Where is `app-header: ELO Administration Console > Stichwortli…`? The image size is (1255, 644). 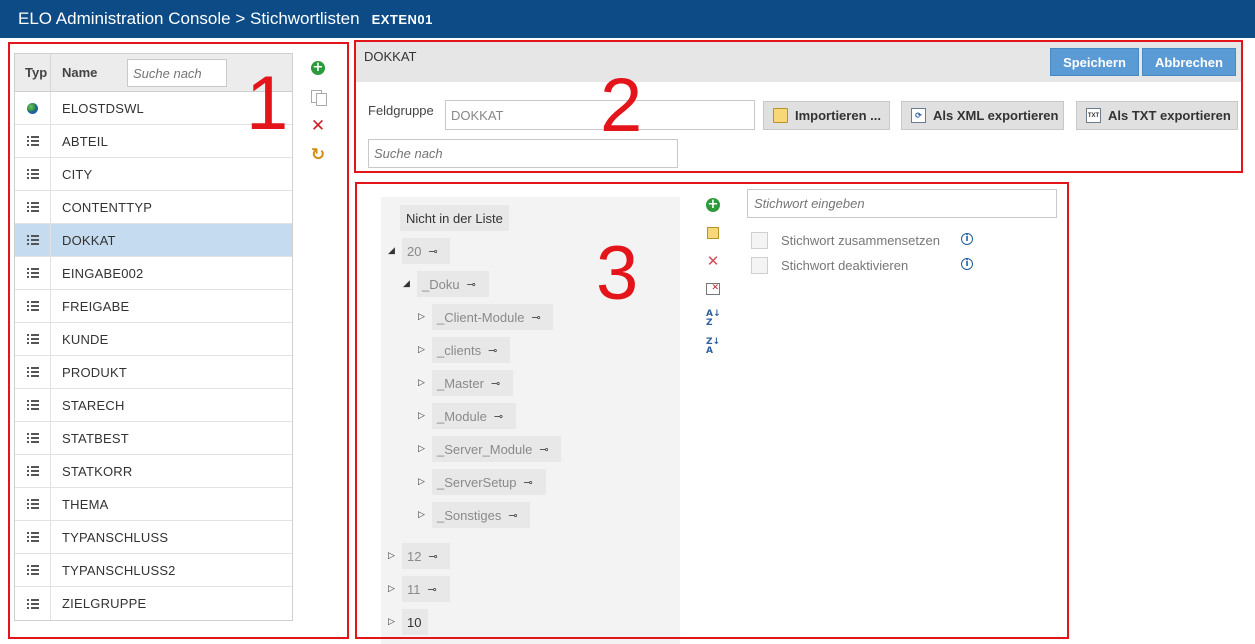 app-header: ELO Administration Console > Stichwortli… is located at coordinates (627, 19).